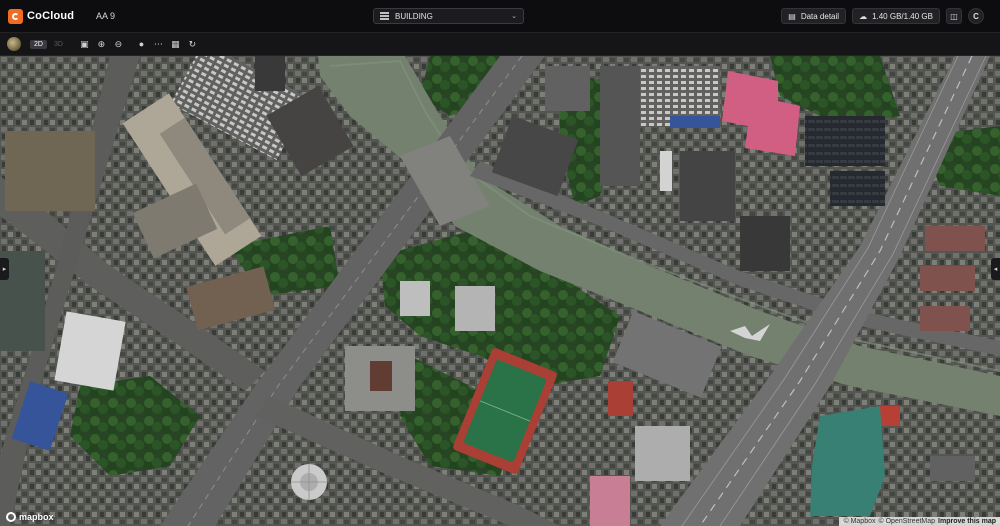 This screenshot has height=526, width=1000. I want to click on zoom-in-icon: ⊕, so click(101, 44).